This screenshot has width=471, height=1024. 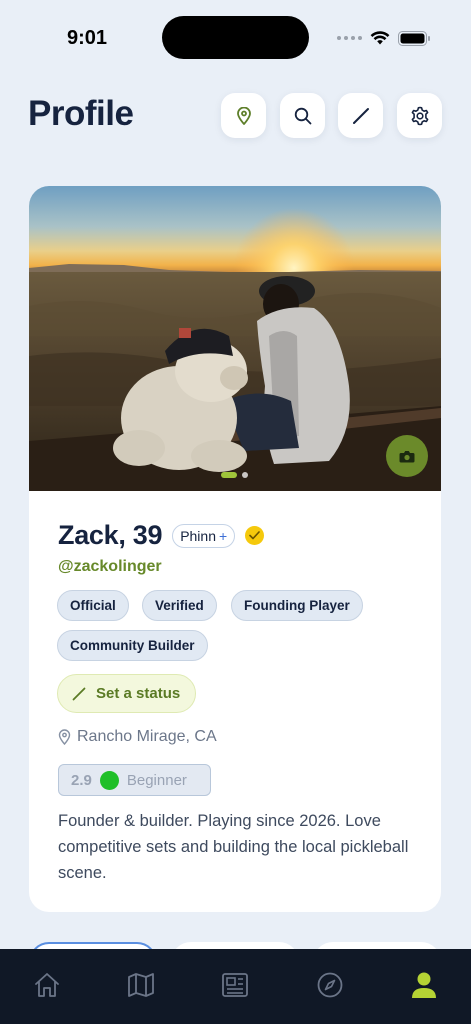 I want to click on profile-handle: @zackolinger, so click(x=110, y=566).